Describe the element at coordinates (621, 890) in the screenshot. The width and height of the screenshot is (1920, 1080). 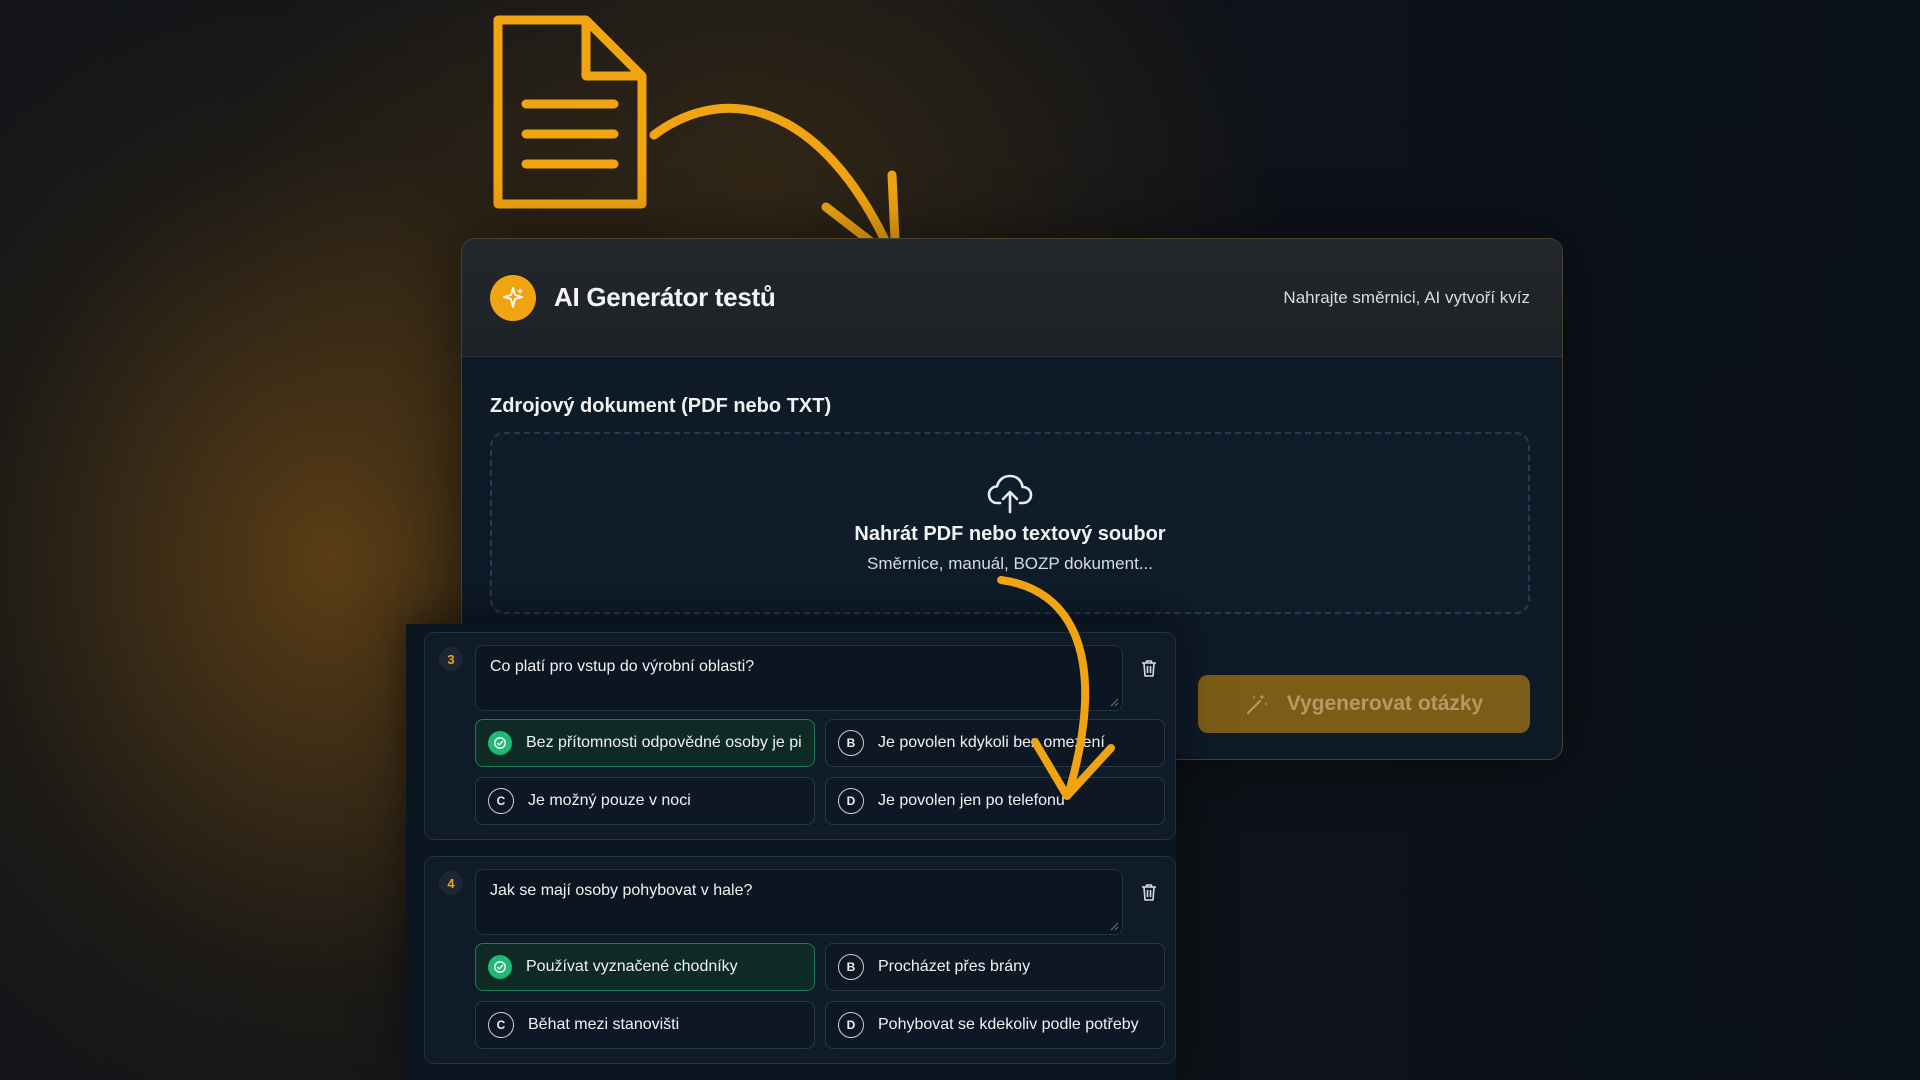
I see `question-text: Jak se mají osoby pohybovat v hale?` at that location.